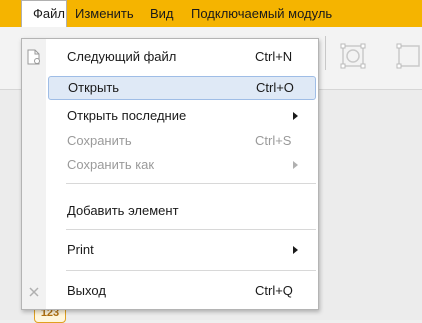 The height and width of the screenshot is (323, 422). I want to click on menu-edit: Изменить, so click(104, 13).